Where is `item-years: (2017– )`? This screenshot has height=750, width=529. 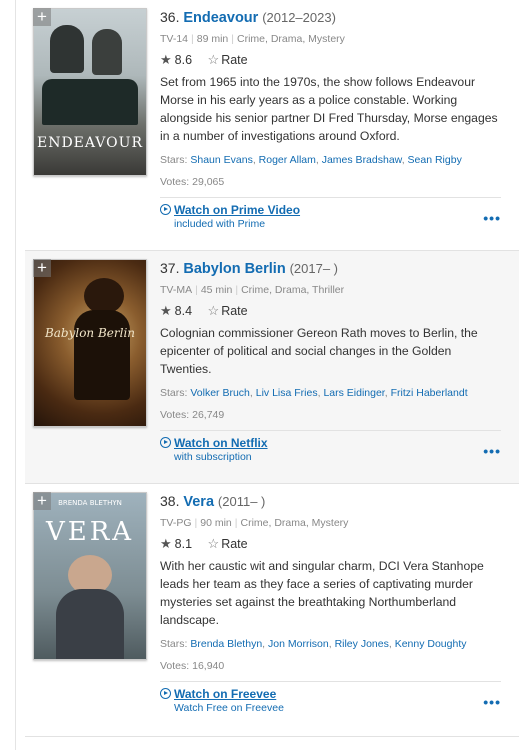
item-years: (2017– ) is located at coordinates (313, 268).